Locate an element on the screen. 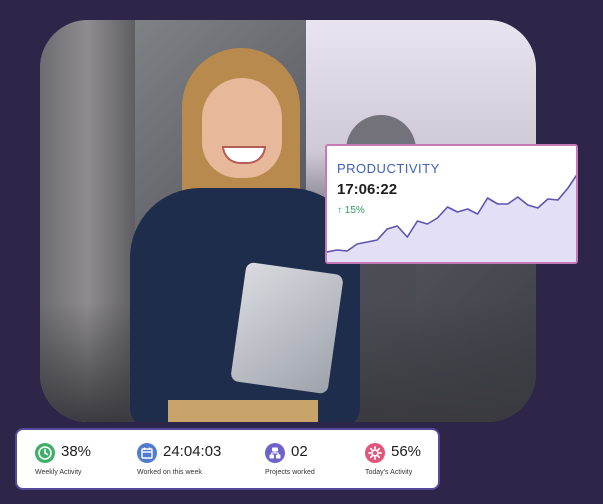  tablet is located at coordinates (287, 328).